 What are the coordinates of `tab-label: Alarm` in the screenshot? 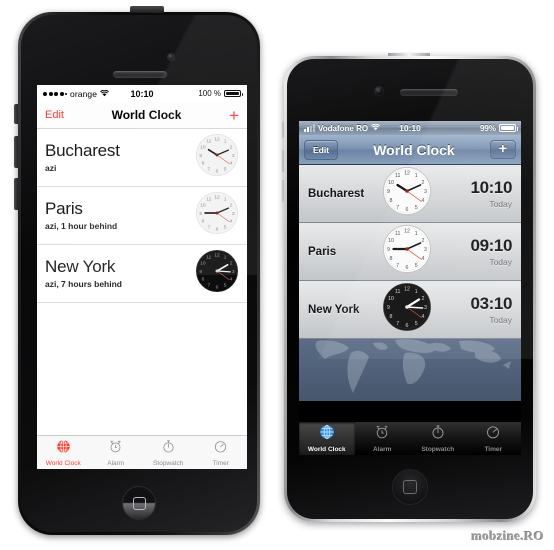 It's located at (382, 449).